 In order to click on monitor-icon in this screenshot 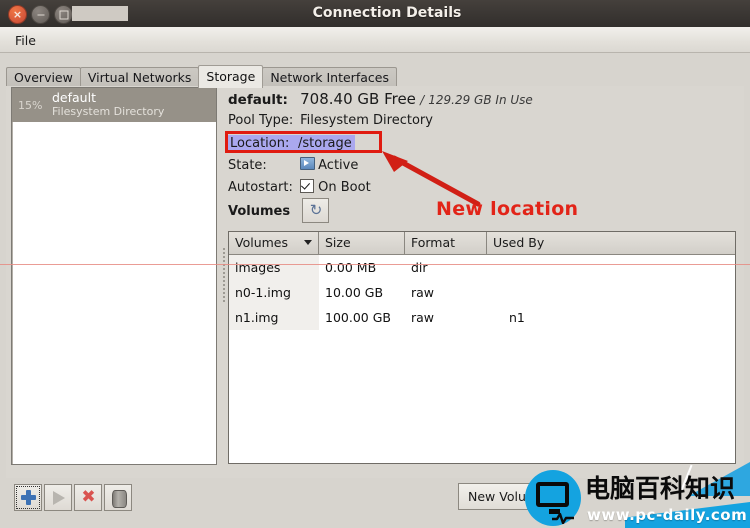, I will do `click(555, 503)`.